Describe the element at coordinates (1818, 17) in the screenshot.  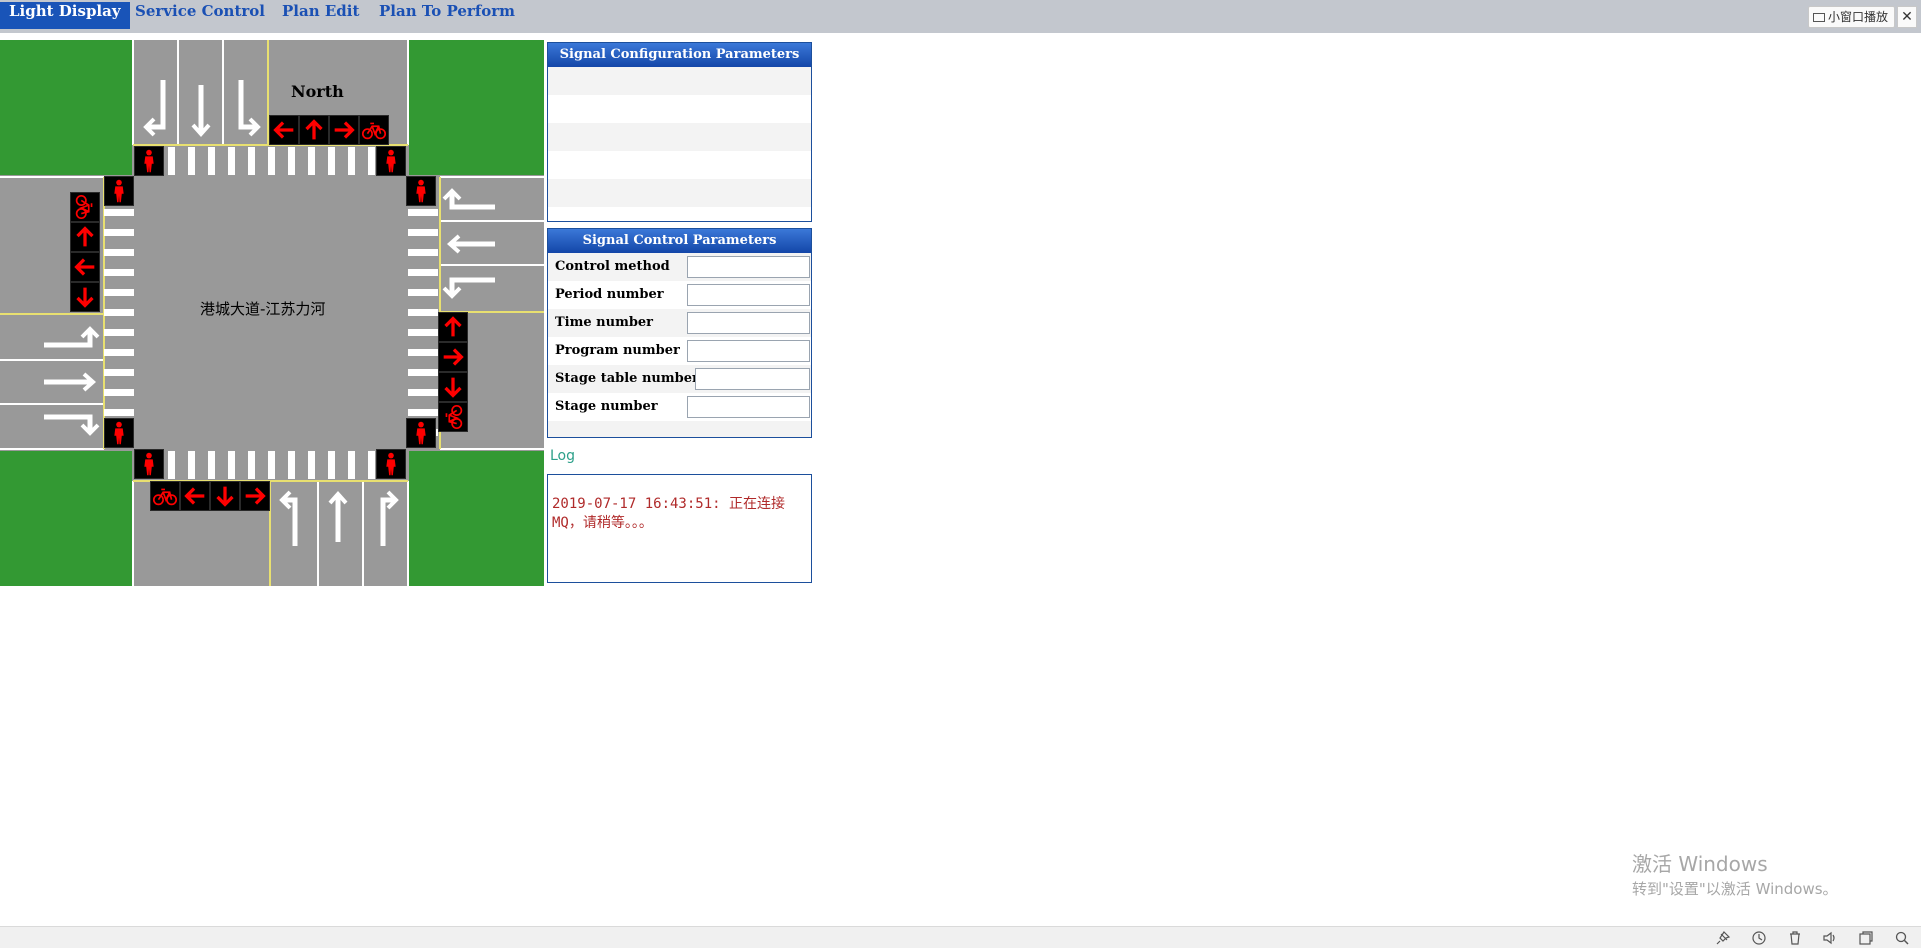
I see `pip-icon` at that location.